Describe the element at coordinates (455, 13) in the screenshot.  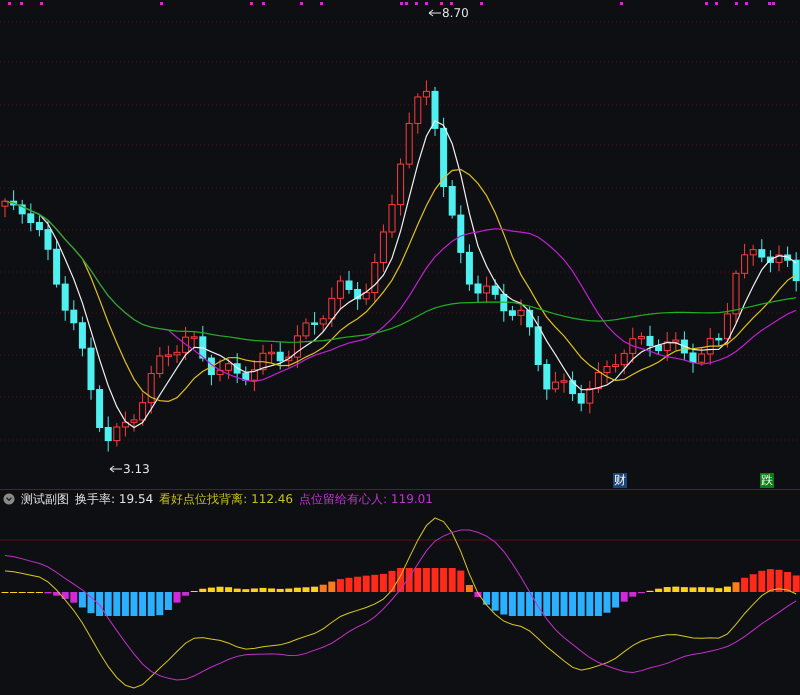
I see `price-label: 8.70` at that location.